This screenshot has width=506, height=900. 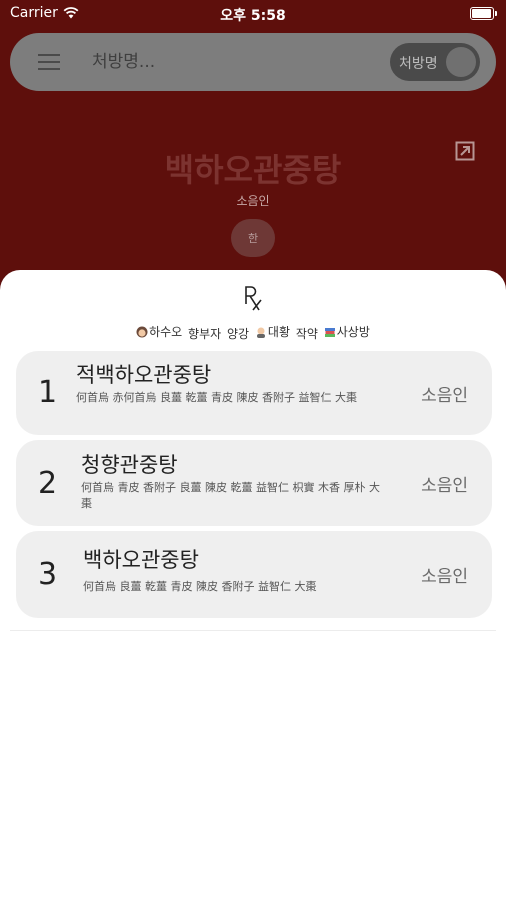 I want to click on battery-icon, so click(x=483, y=13).